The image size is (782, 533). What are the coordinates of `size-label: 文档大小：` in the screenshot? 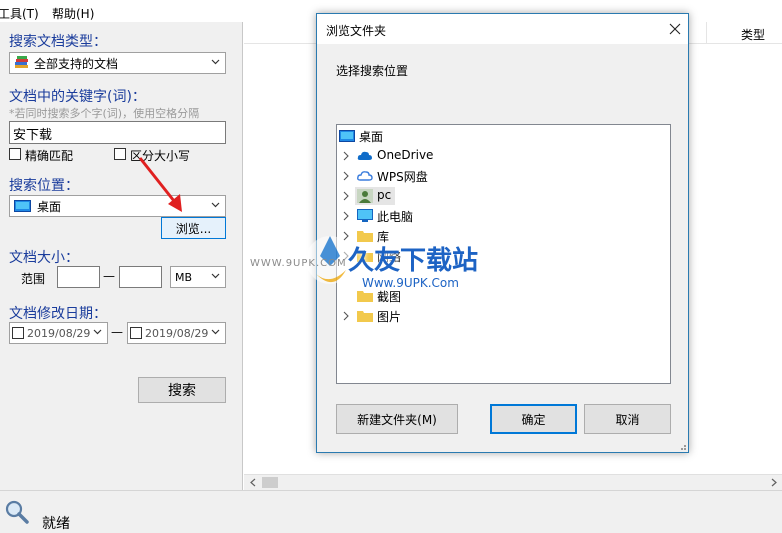 It's located at (44, 258).